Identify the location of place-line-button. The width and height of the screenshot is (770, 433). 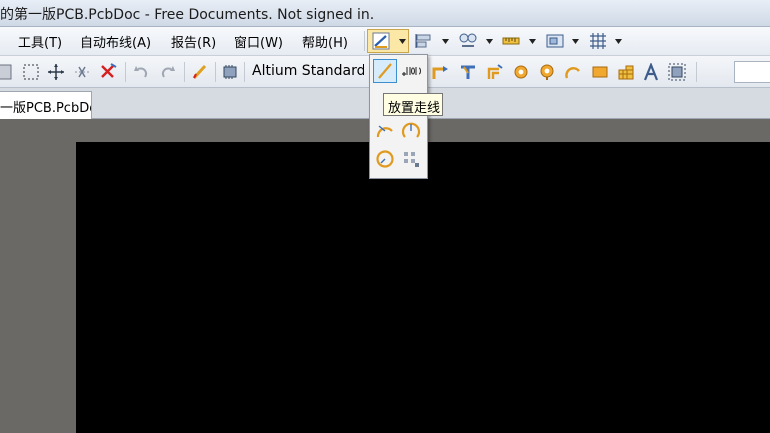
(385, 71).